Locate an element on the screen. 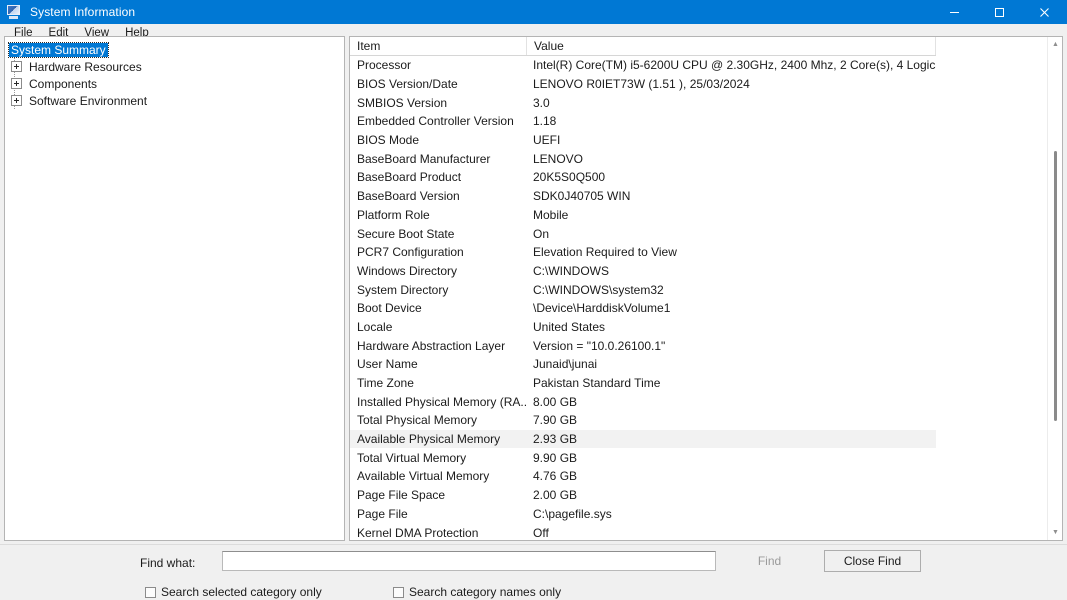 The width and height of the screenshot is (1067, 600). table-row: Available Virtual Memory 4.76 GB is located at coordinates (643, 476).